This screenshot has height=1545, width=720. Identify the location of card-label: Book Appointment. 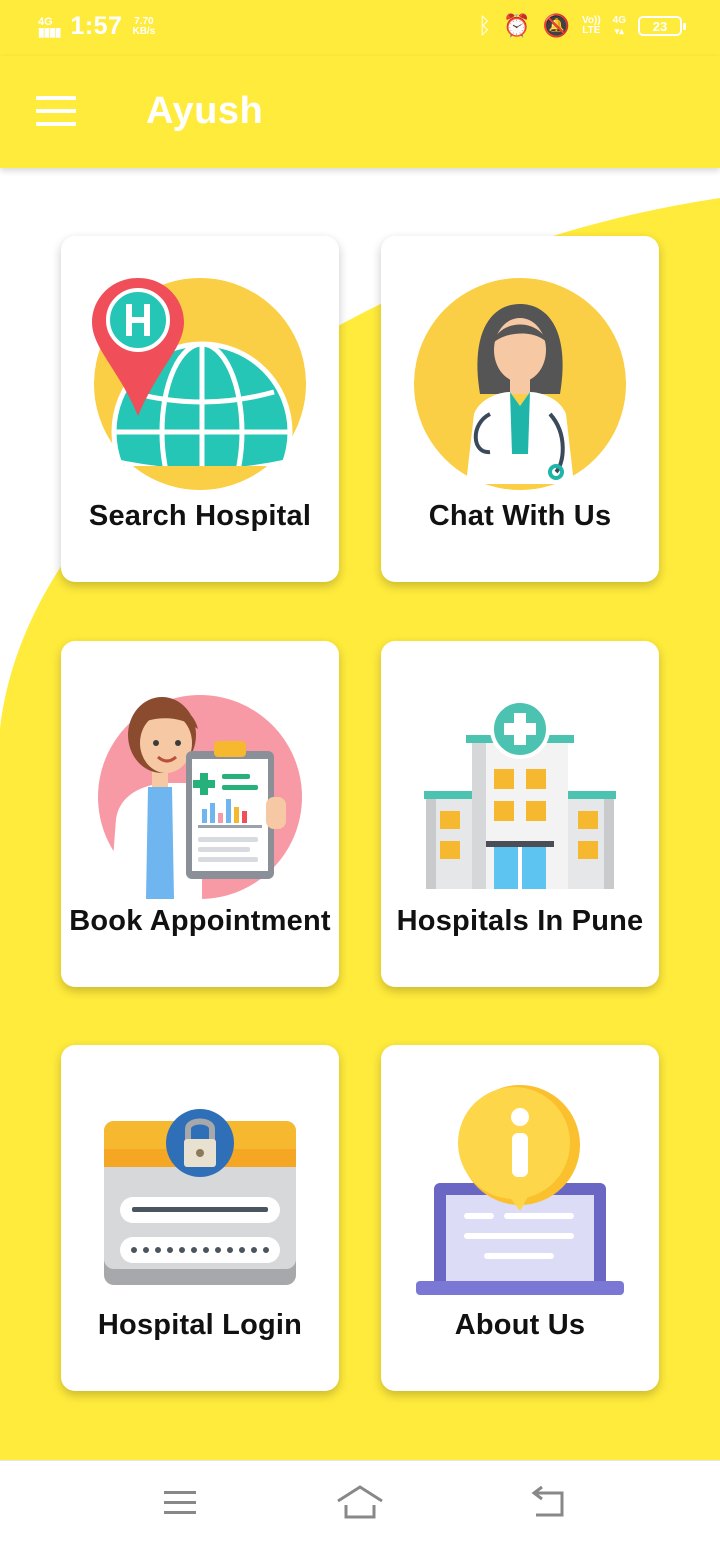
(200, 921).